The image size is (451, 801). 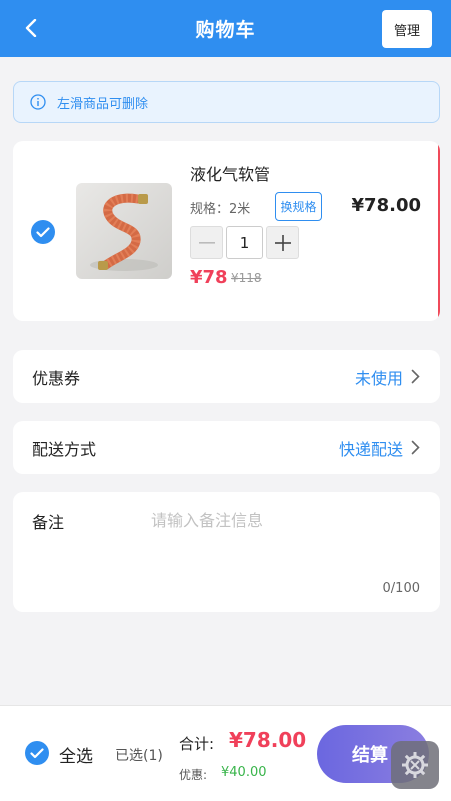 I want to click on decrease-button, so click(x=206, y=242).